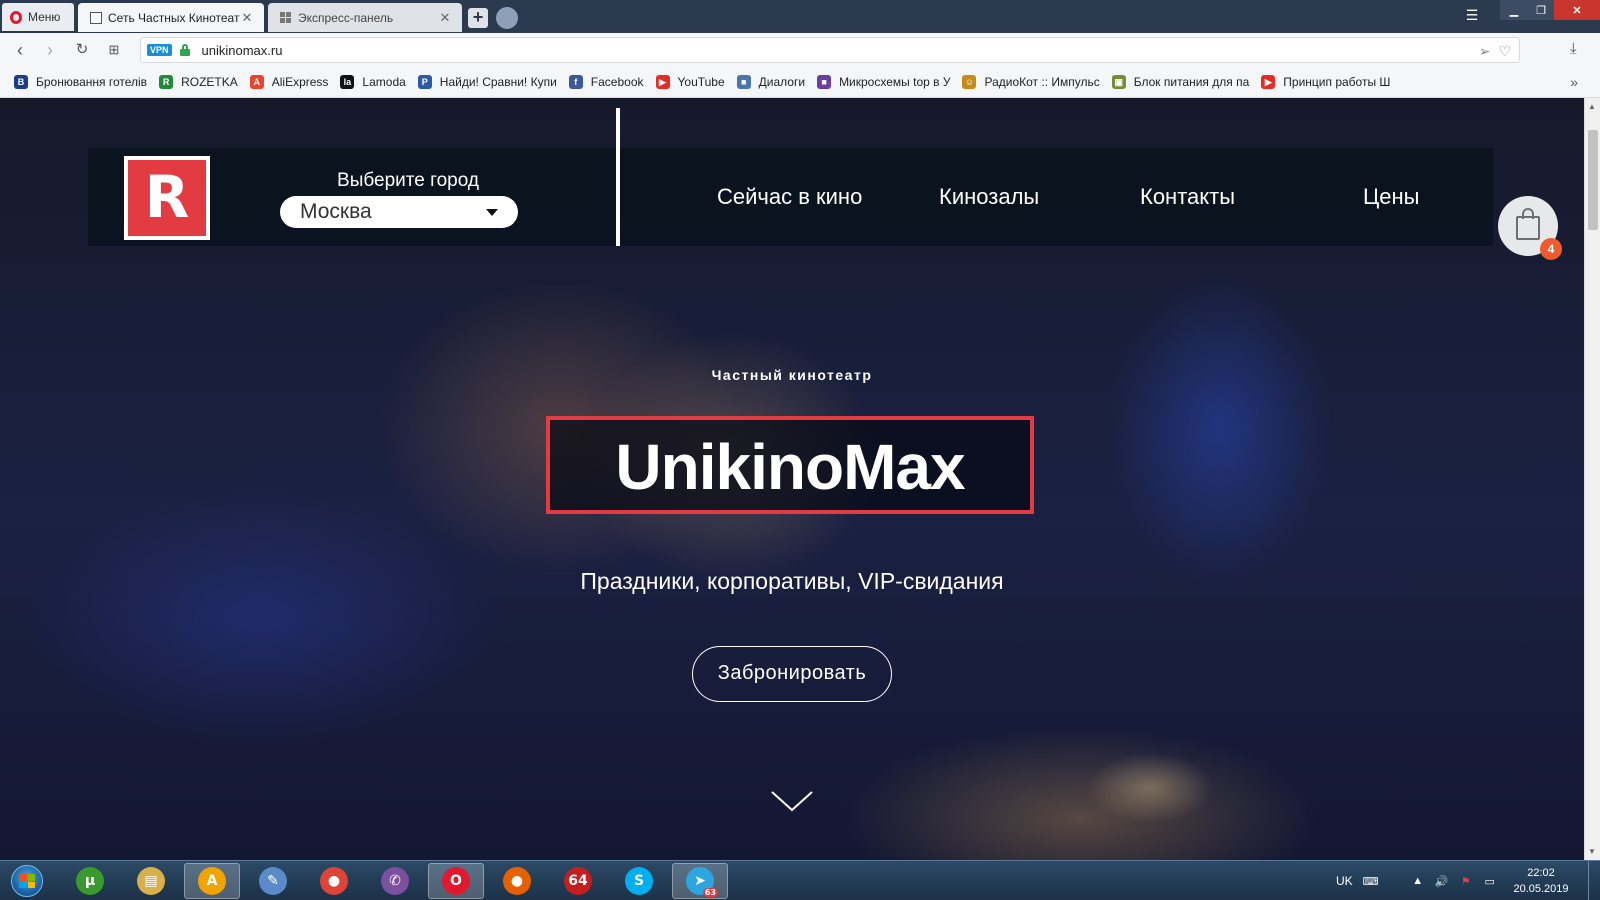  I want to click on bookmark-heart-icon: ♡, so click(1504, 51).